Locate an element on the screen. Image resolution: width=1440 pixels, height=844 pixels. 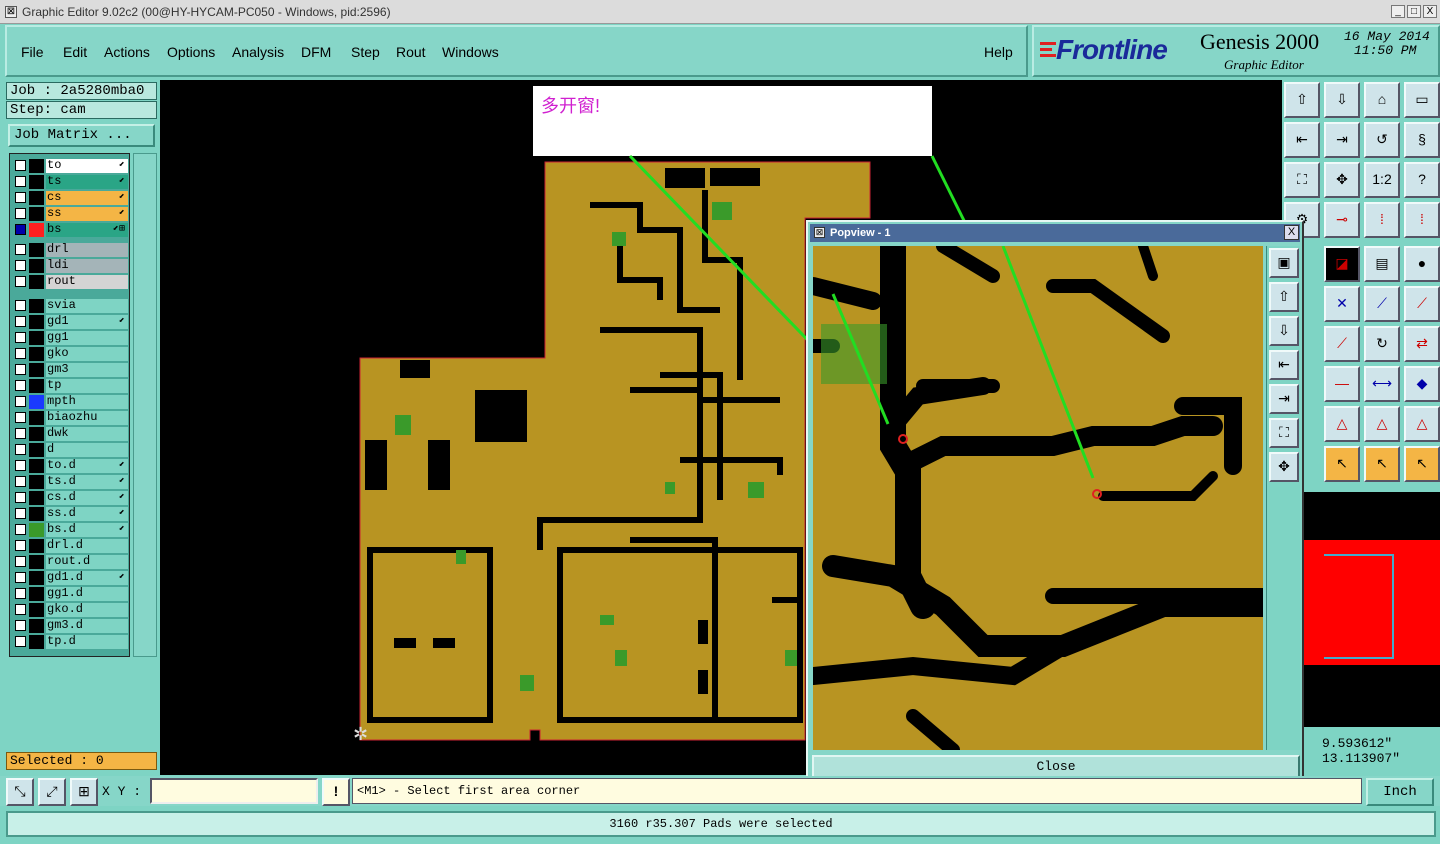
maximize-button: □ is located at coordinates (1414, 11).